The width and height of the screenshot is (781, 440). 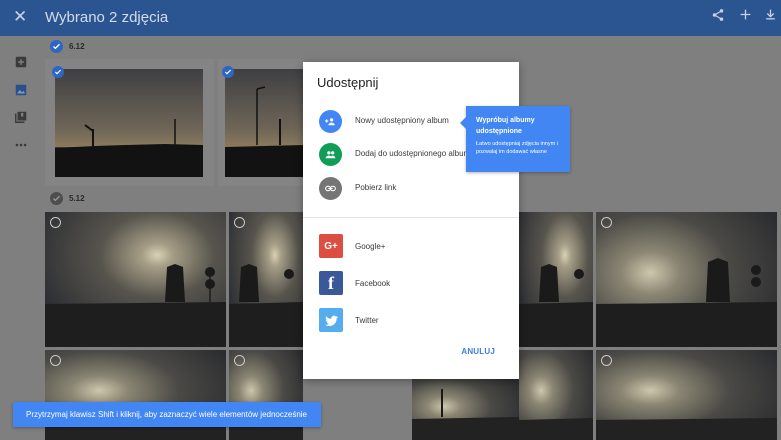 I want to click on date-group-header: 6.12, so click(x=67, y=46).